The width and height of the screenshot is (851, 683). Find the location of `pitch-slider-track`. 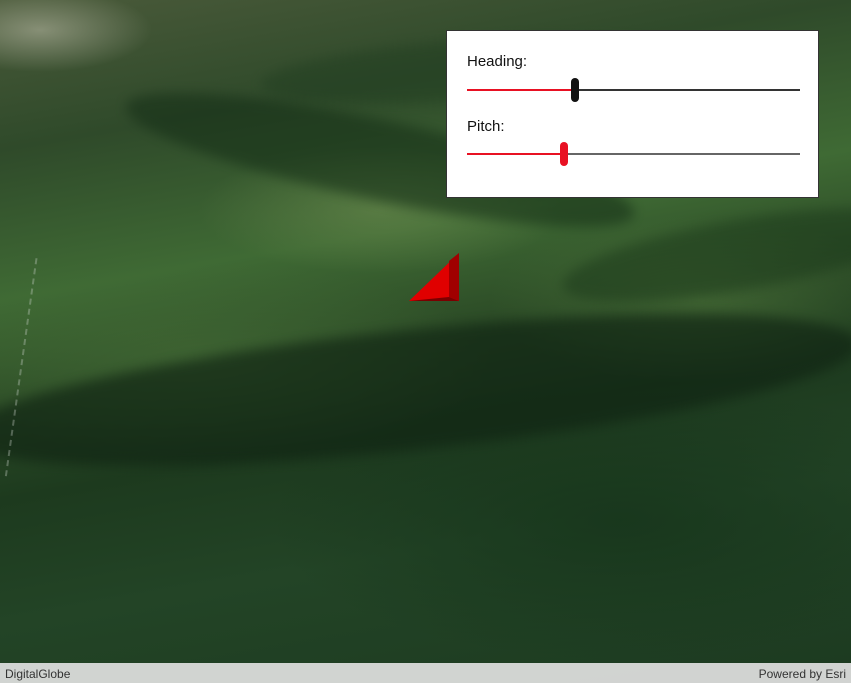

pitch-slider-track is located at coordinates (682, 154).